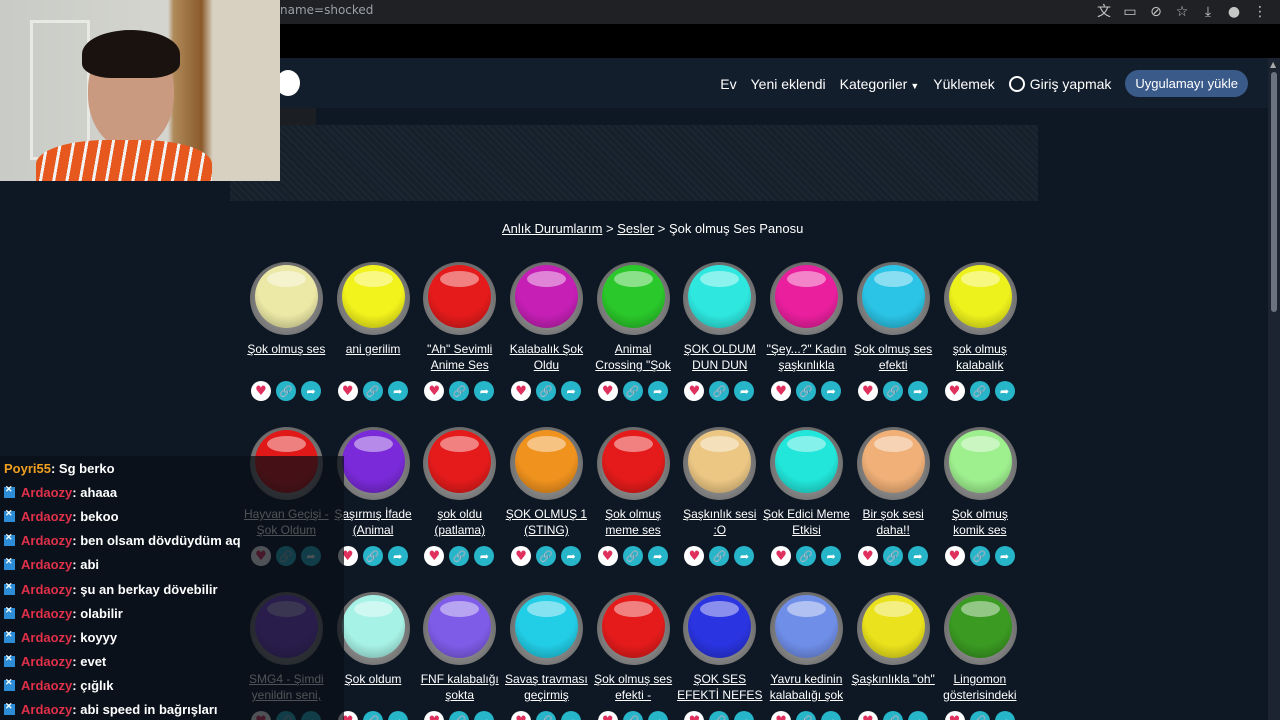  What do you see at coordinates (635, 228) in the screenshot?
I see `breadcrumb-link-sounds: Sesler` at bounding box center [635, 228].